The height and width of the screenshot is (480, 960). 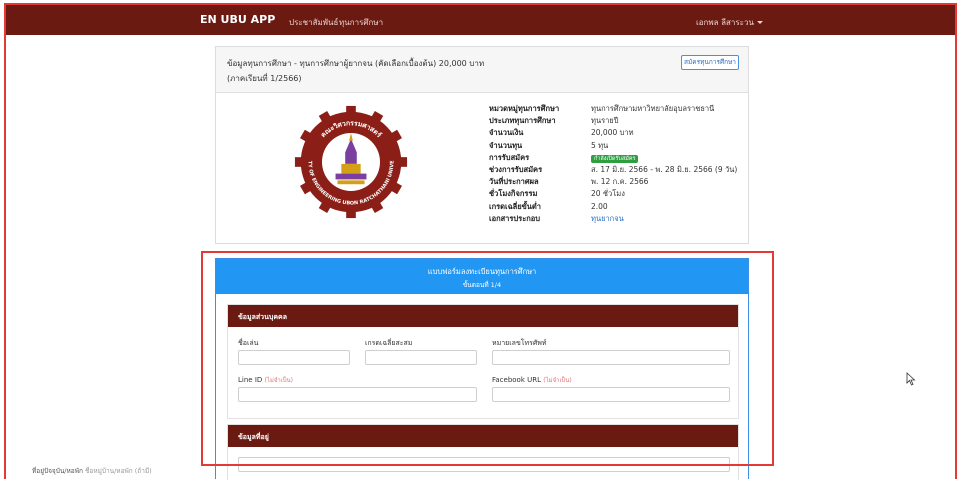 What do you see at coordinates (357, 394) in the screenshot?
I see `line-id-input` at bounding box center [357, 394].